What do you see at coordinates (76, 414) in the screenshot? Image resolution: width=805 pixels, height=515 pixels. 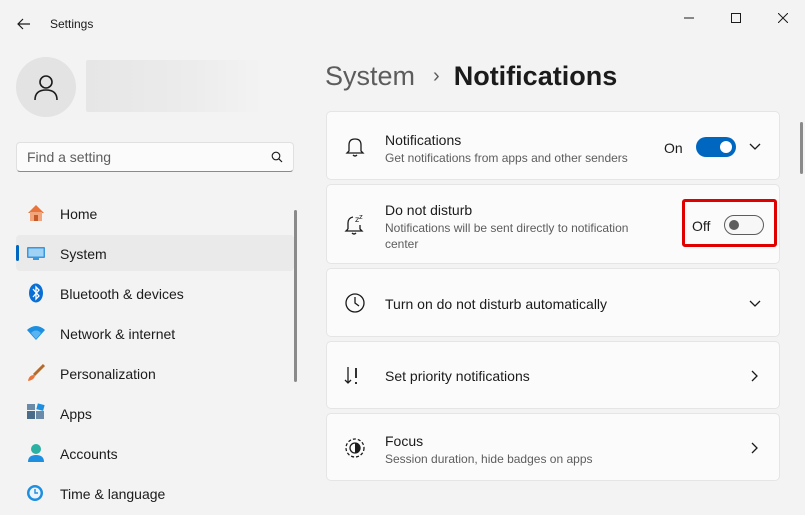 I see `sidebar-item-label: Apps` at bounding box center [76, 414].